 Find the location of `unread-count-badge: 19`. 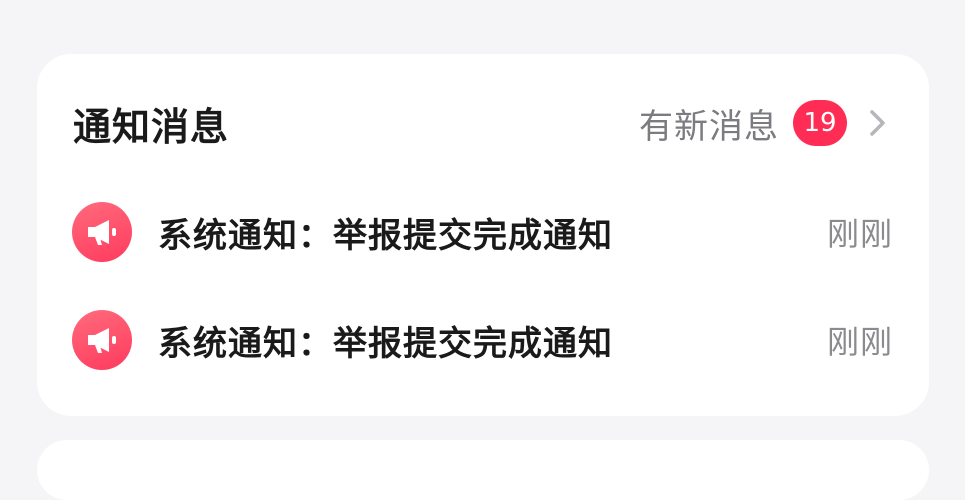

unread-count-badge: 19 is located at coordinates (820, 123).